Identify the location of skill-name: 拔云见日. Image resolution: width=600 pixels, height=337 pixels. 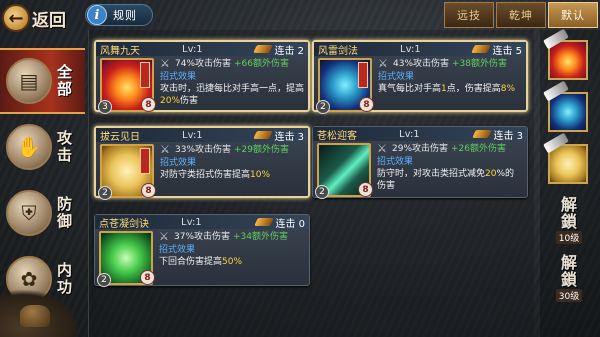
(120, 137).